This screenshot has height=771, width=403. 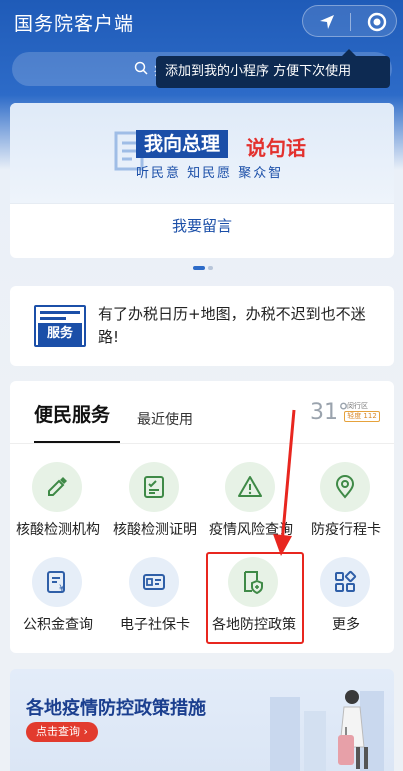 I want to click on carousel-dot-active, so click(x=199, y=268).